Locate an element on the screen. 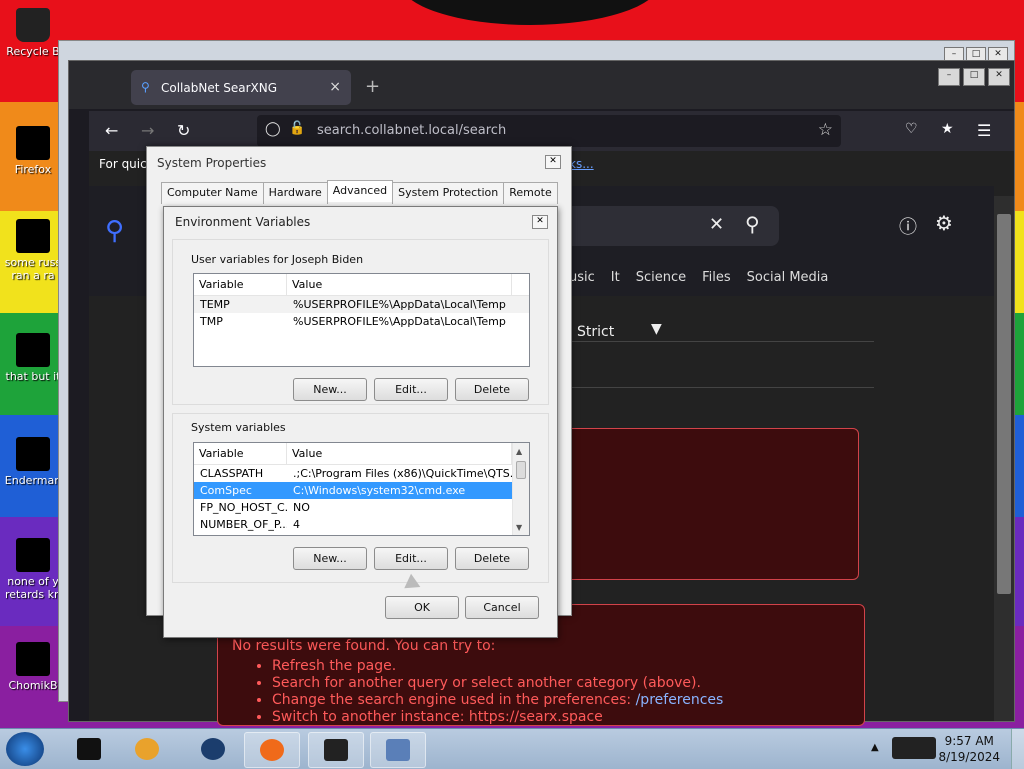  tab-hardware: Hardware is located at coordinates (295, 193).